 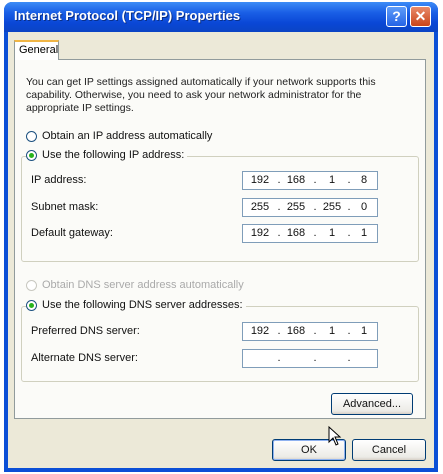 I want to click on subnet-mask-input: 255 . 255 . 255 . 0, so click(x=310, y=207).